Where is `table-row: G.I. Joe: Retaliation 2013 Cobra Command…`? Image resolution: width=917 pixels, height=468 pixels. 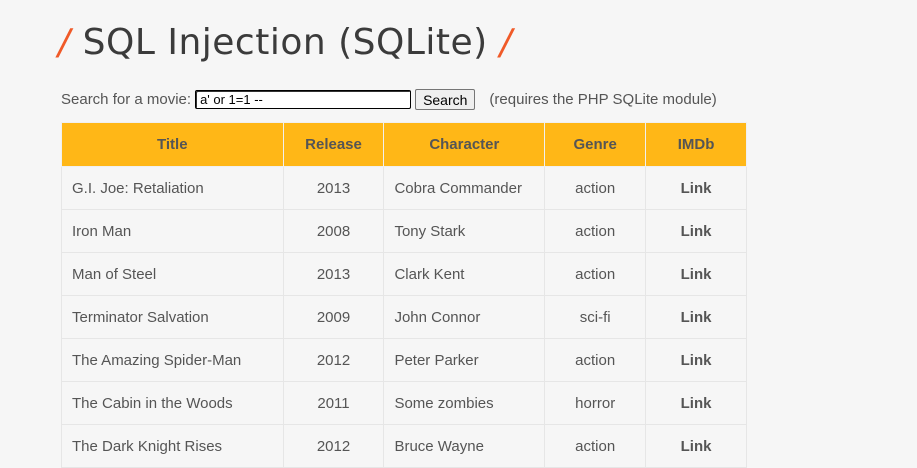
table-row: G.I. Joe: Retaliation 2013 Cobra Command… is located at coordinates (404, 188).